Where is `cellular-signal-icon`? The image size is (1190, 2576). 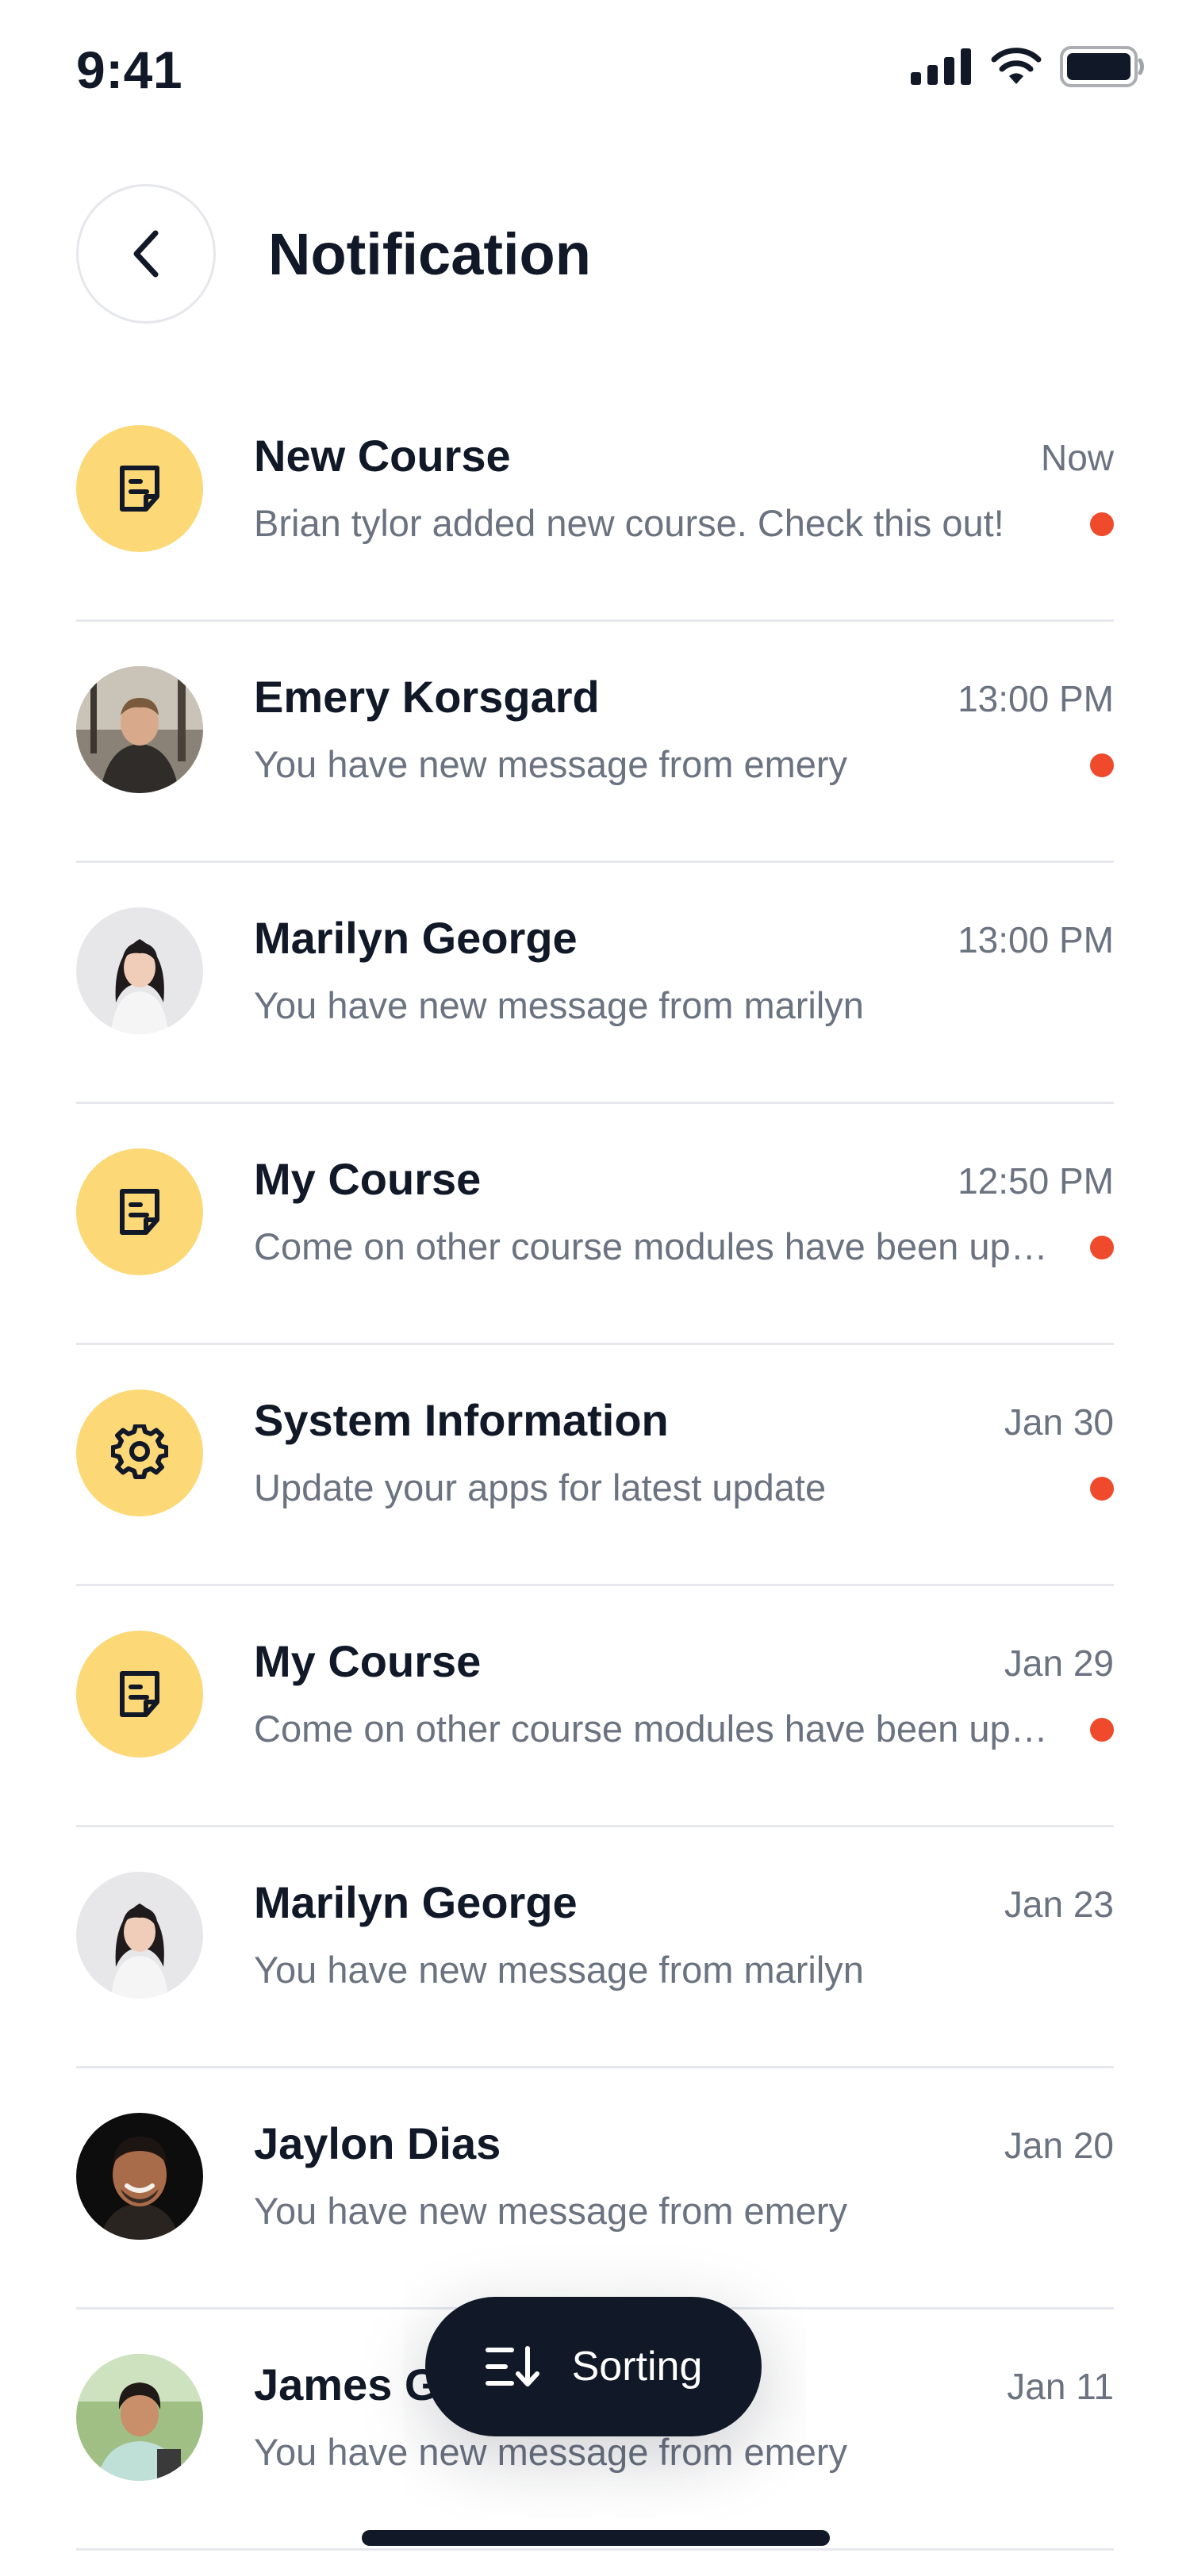
cellular-signal-icon is located at coordinates (941, 67).